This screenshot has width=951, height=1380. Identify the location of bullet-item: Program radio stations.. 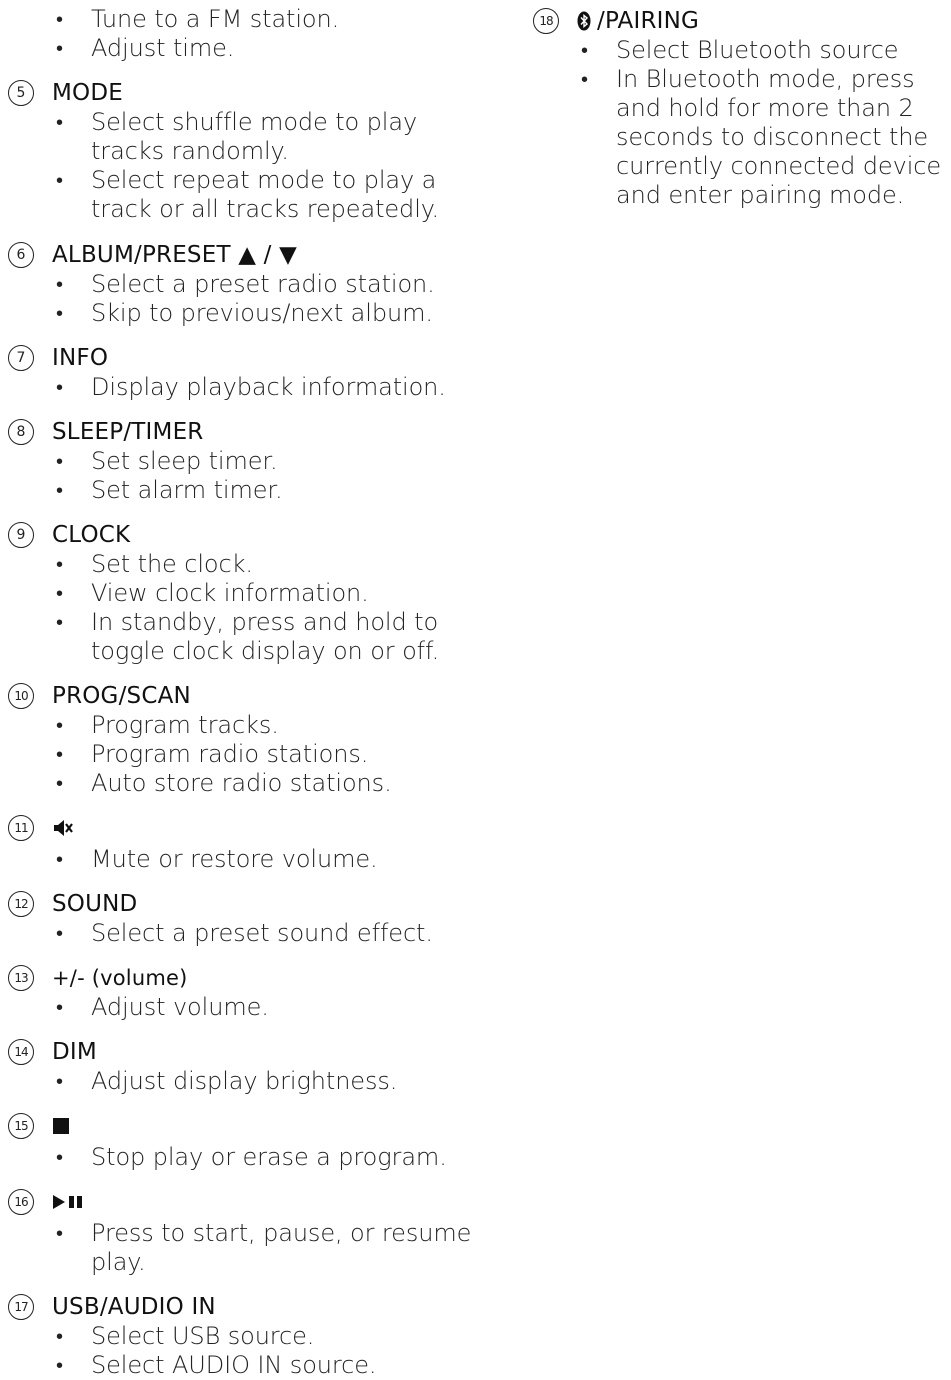
(243, 754).